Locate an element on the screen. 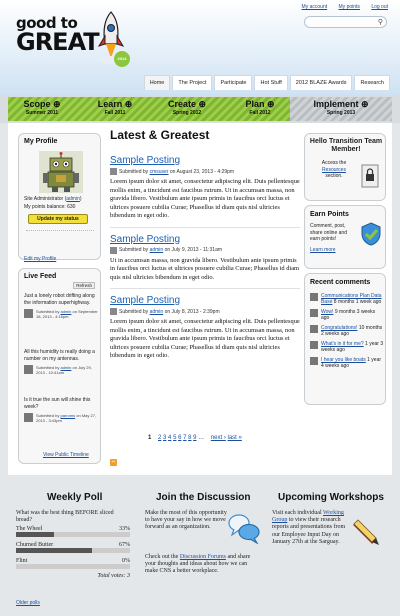  my-account-link: My account is located at coordinates (315, 7).